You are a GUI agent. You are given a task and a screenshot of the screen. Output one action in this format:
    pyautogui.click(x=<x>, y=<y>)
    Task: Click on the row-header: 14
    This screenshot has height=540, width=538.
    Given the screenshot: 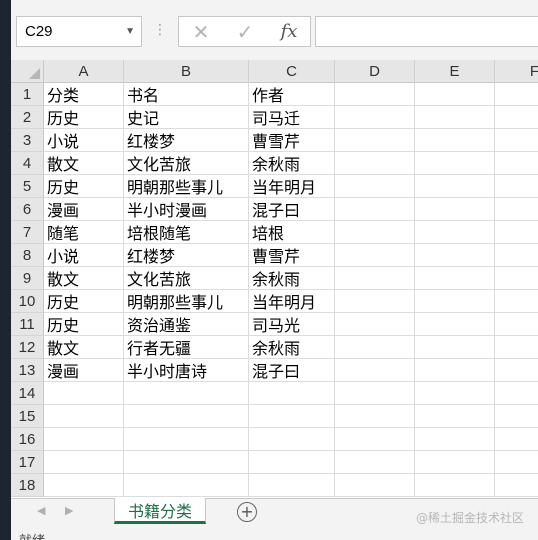 What is the action you would take?
    pyautogui.click(x=27, y=393)
    